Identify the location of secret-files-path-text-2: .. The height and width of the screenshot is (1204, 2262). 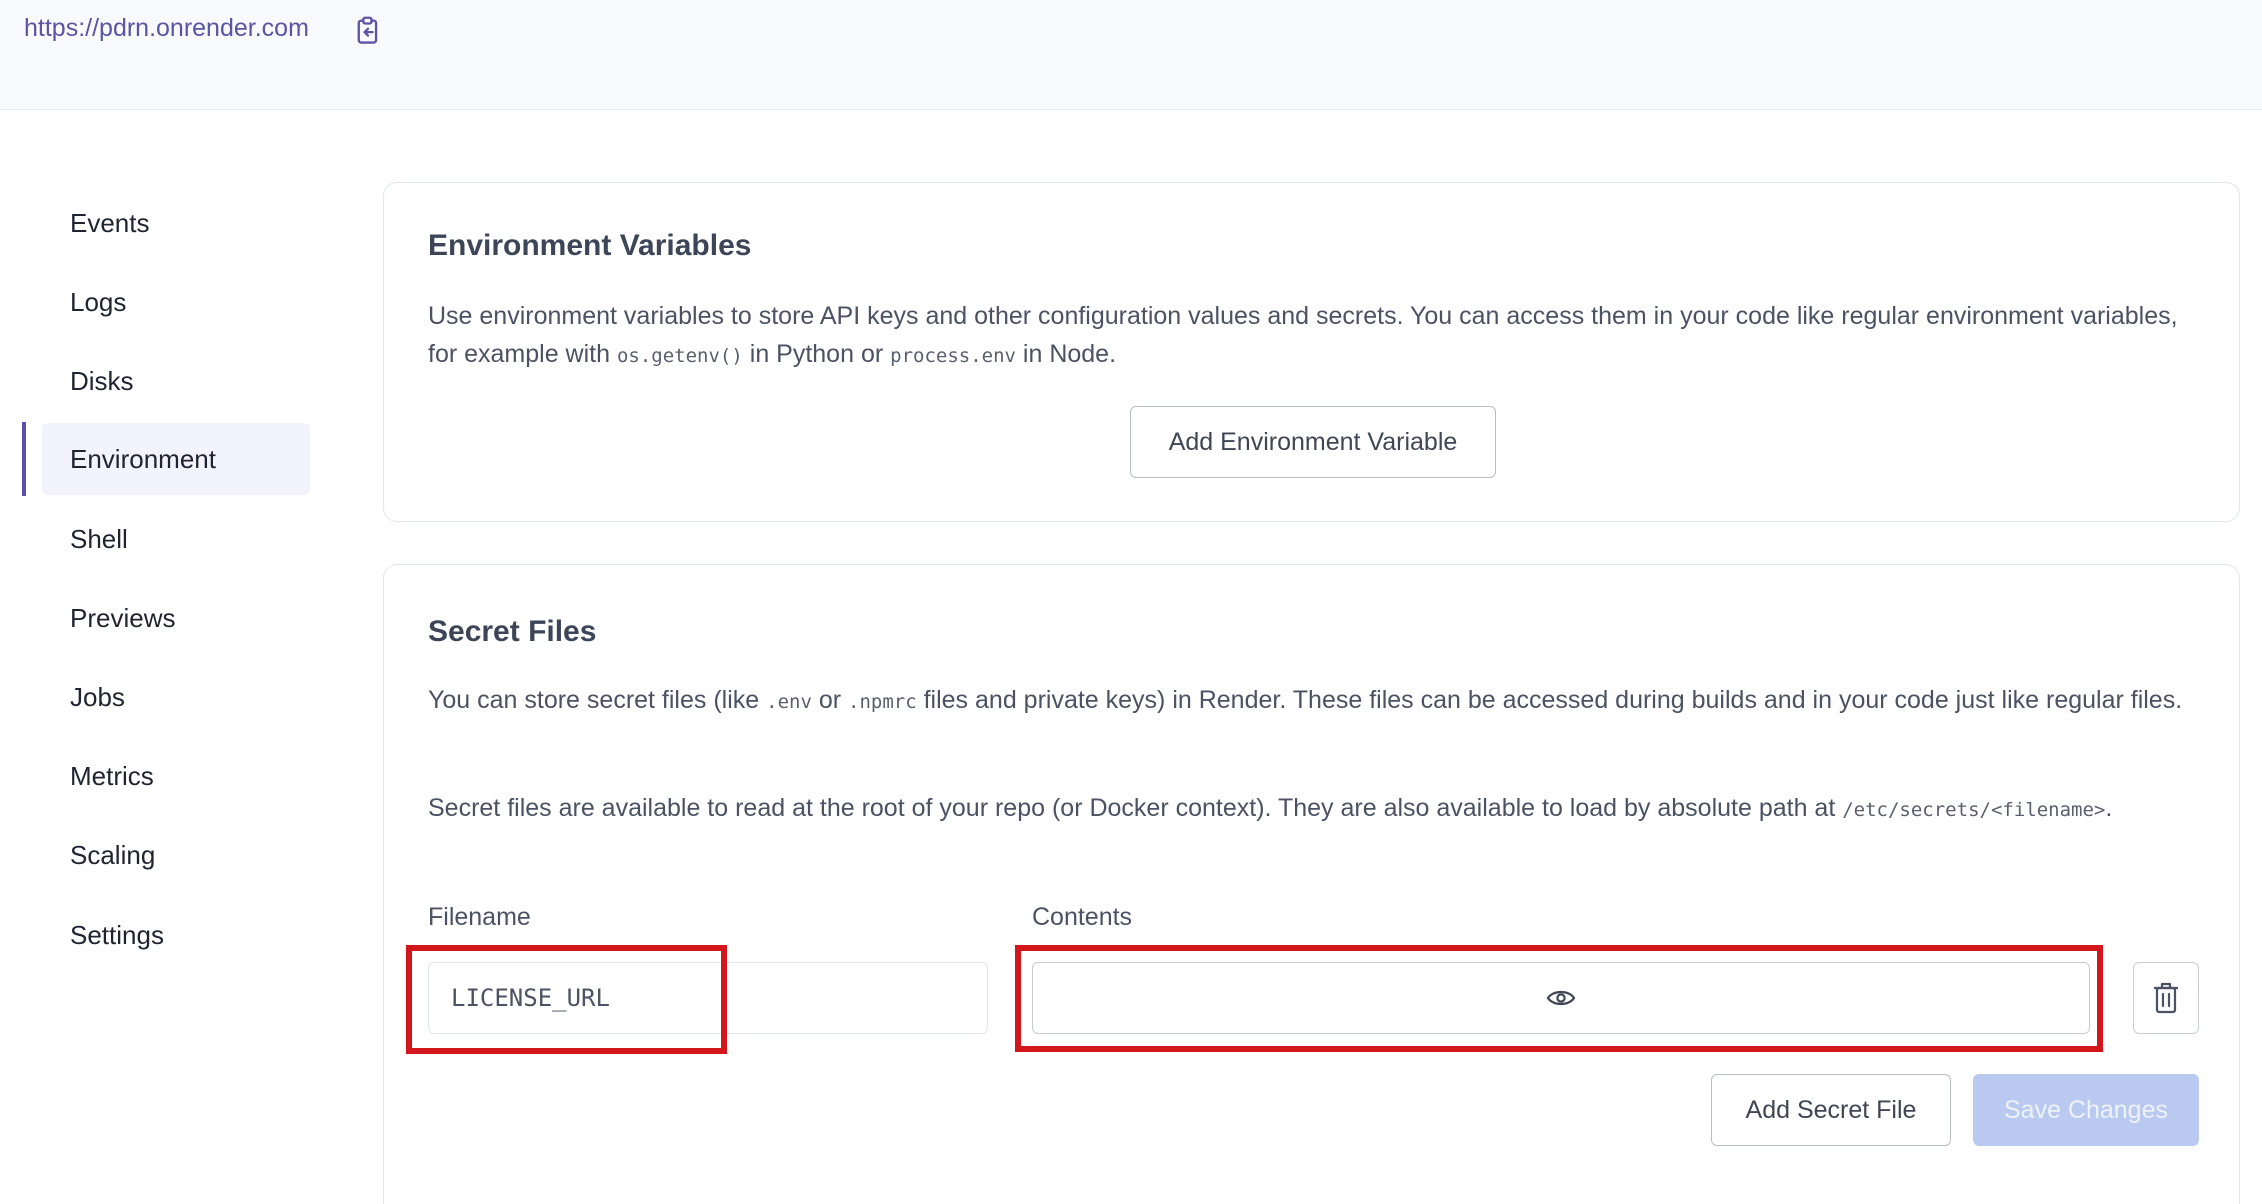
(2109, 808).